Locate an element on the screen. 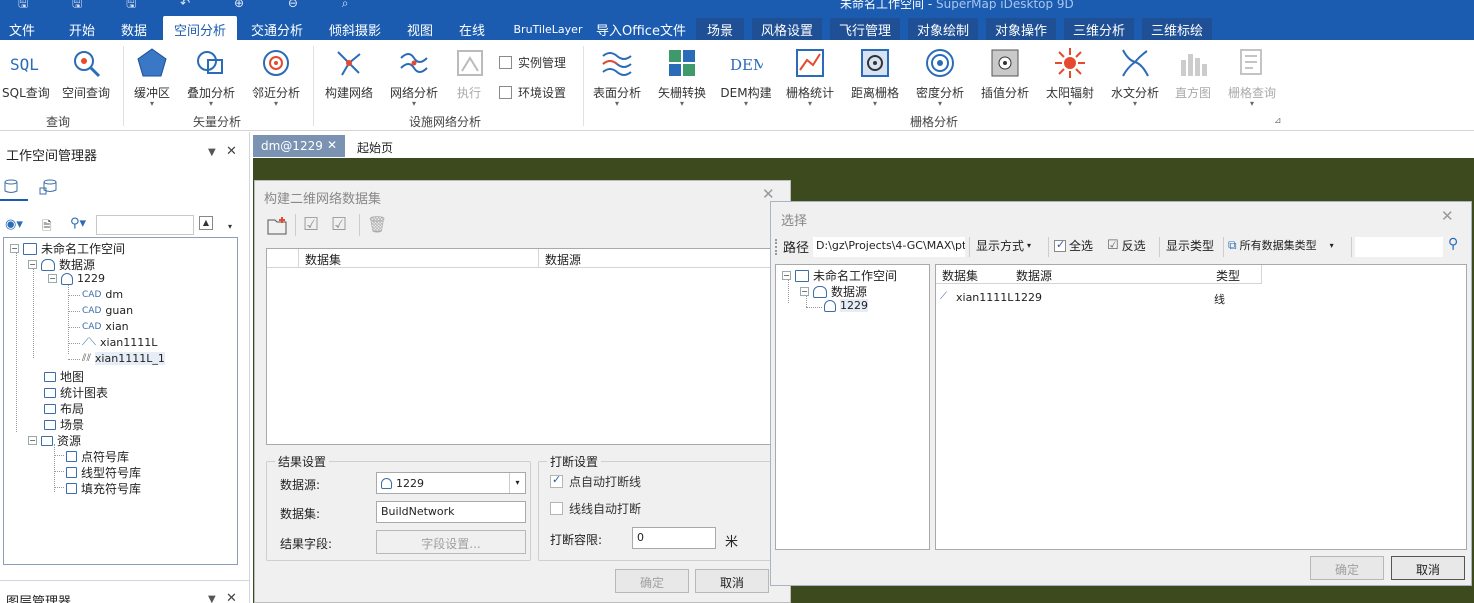 The image size is (1474, 603). auto-break-point-checkbox: 点自动打断线 is located at coordinates (595, 481).